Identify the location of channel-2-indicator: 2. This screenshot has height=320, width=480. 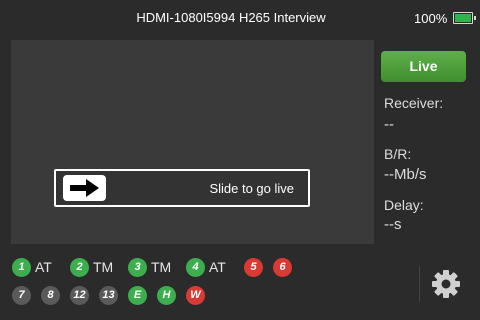
(79, 267).